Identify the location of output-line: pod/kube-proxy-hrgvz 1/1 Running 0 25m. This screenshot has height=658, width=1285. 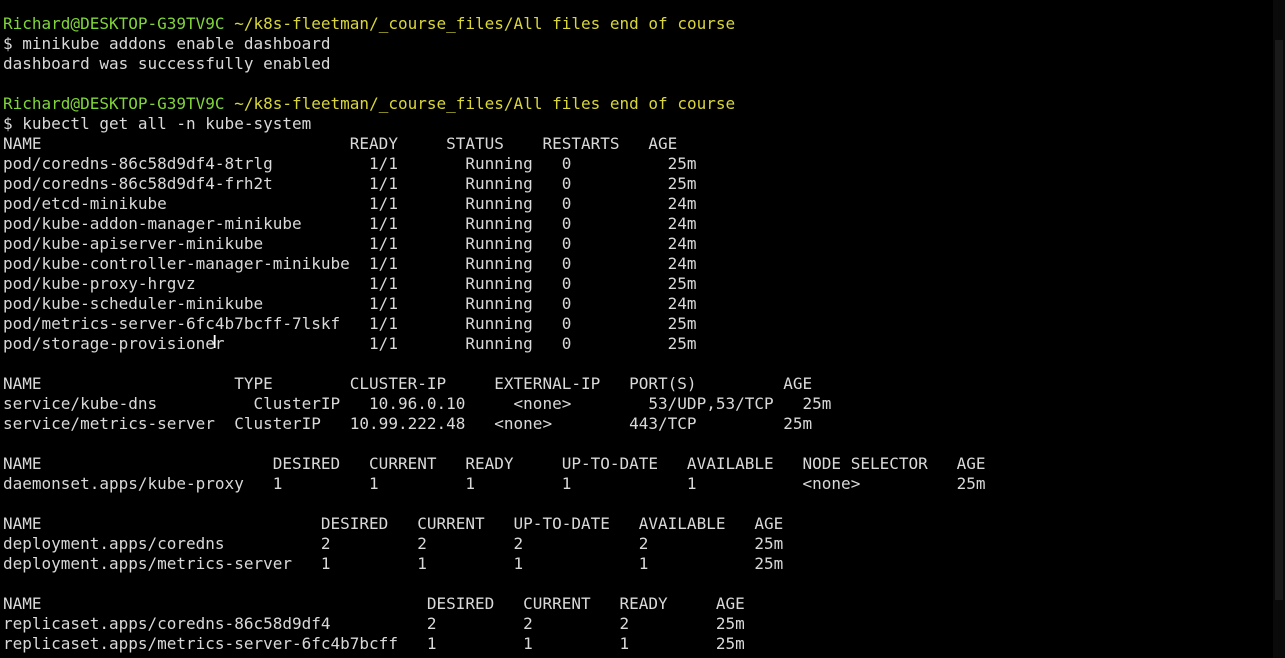
(350, 283).